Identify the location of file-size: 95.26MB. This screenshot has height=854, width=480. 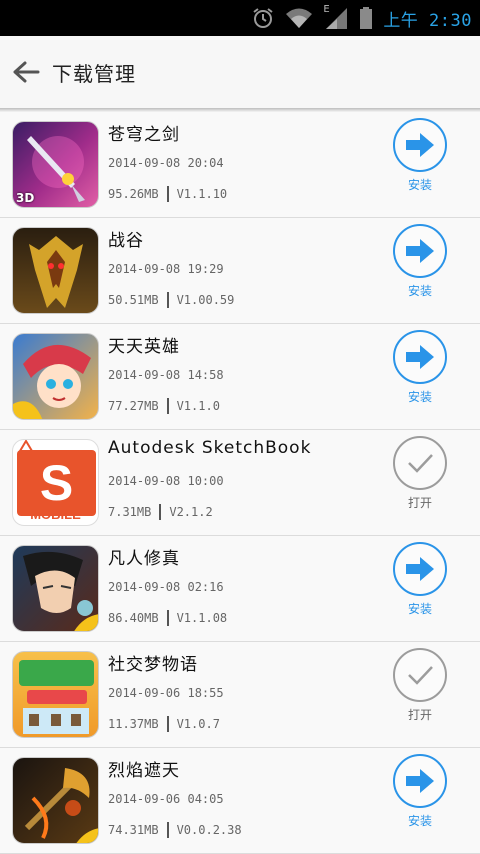
(133, 194).